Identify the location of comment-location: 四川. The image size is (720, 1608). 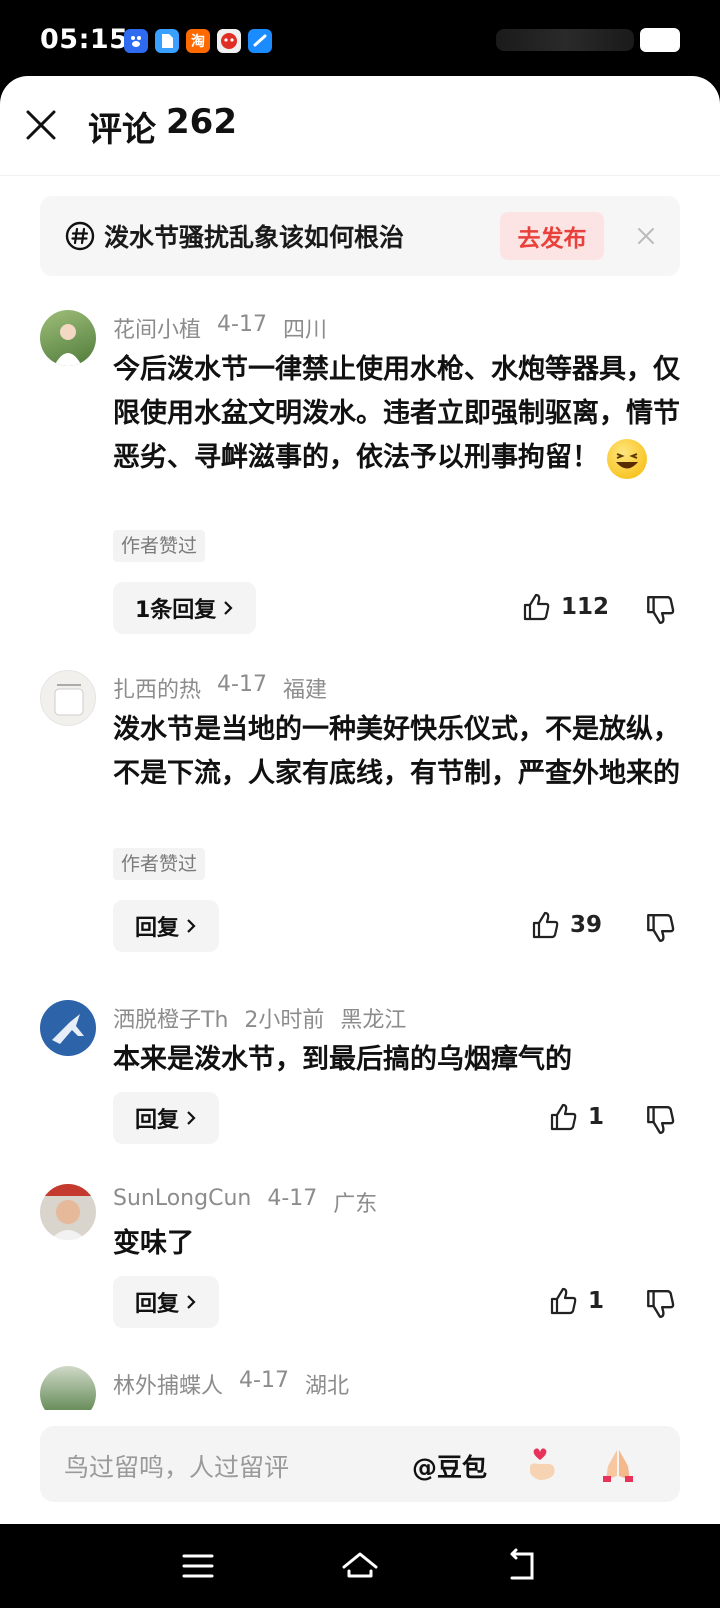
(304, 330).